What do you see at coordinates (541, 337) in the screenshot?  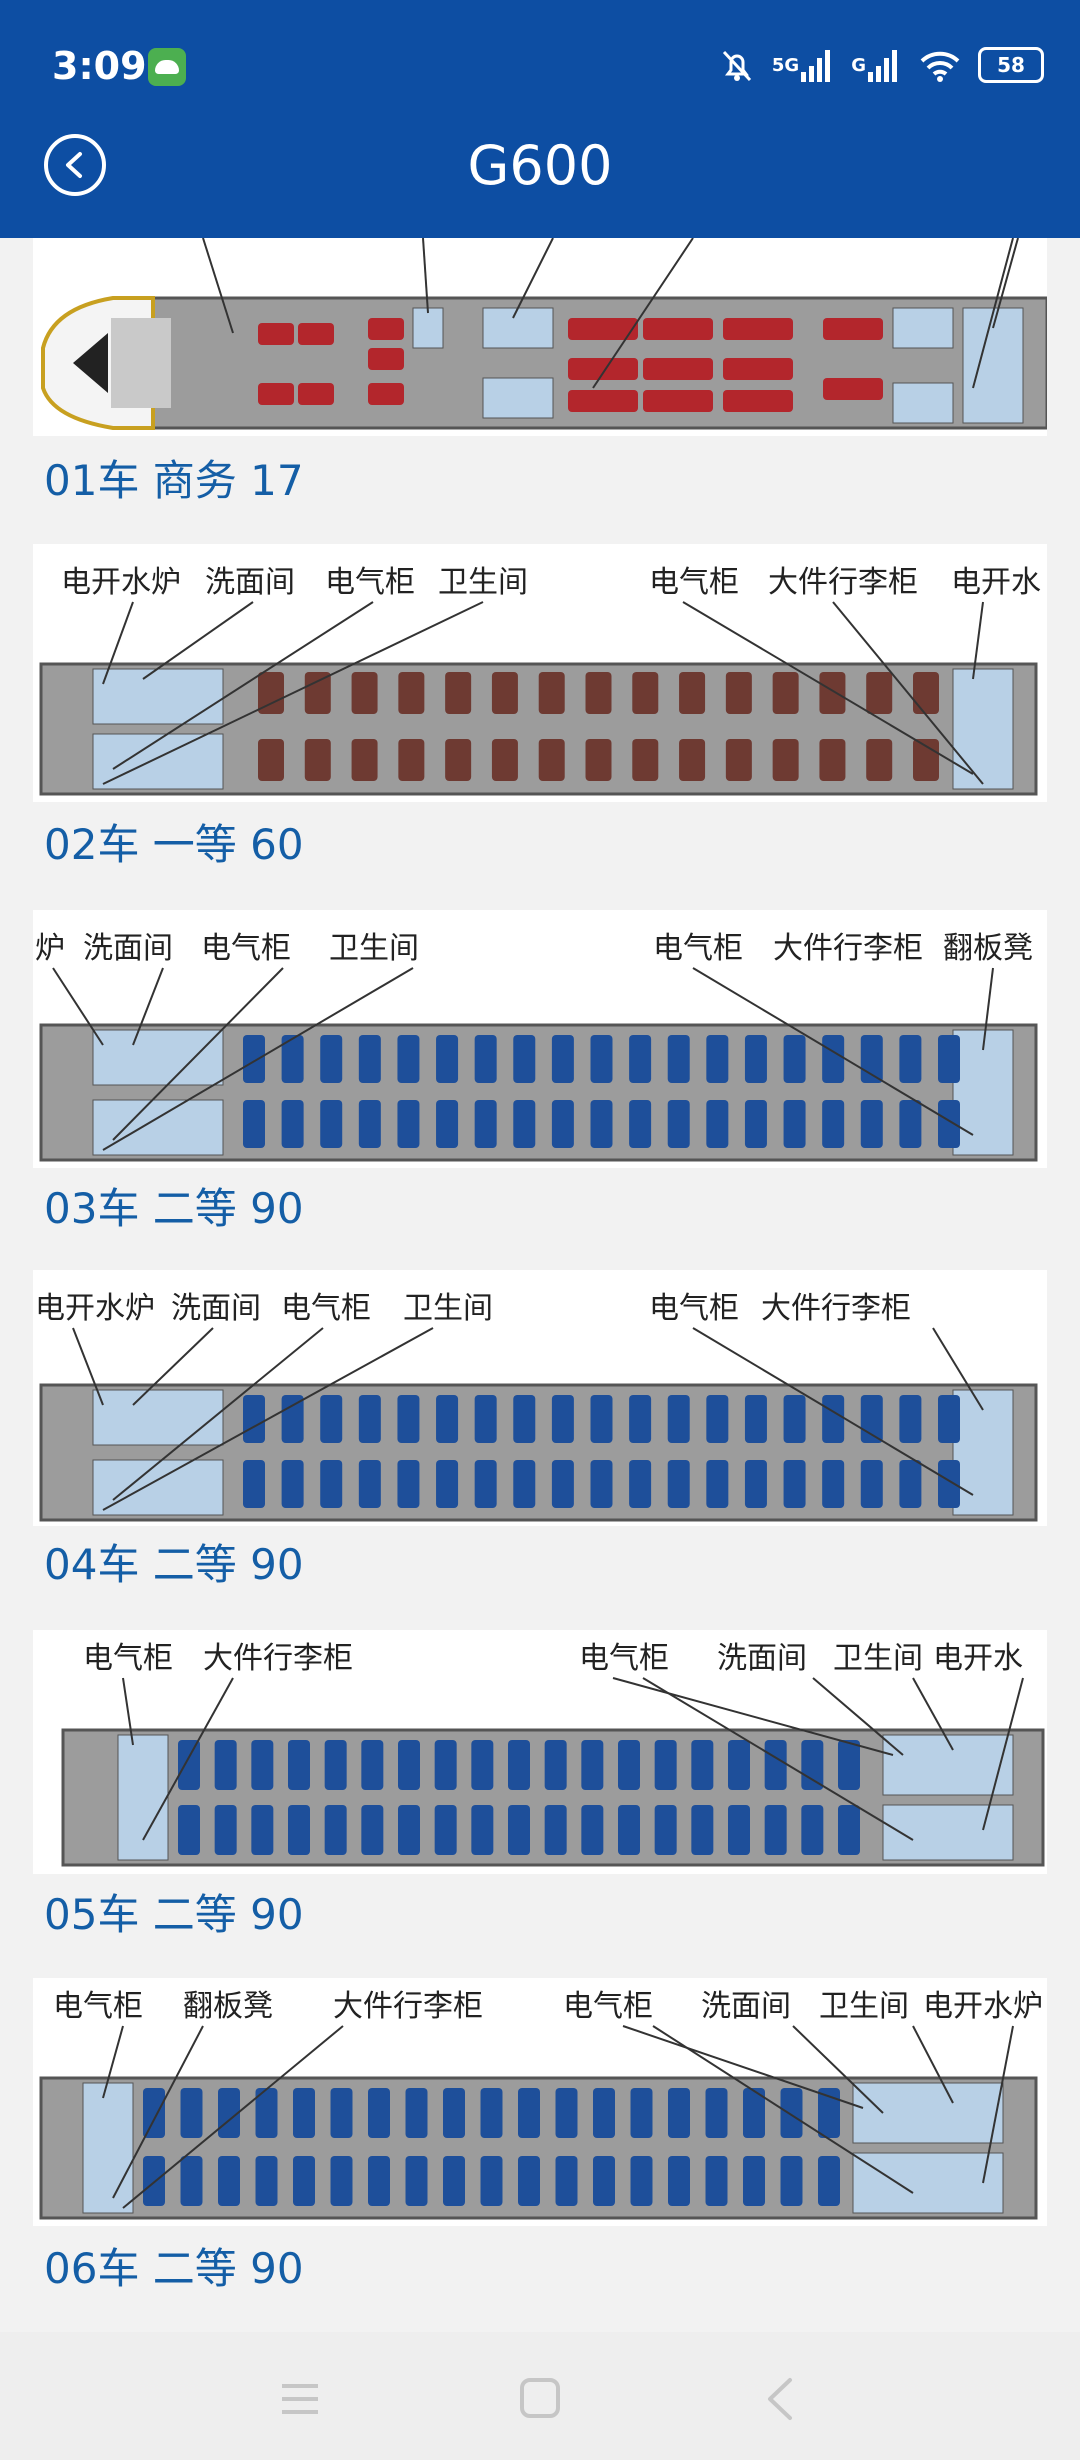 I see `car-diagram` at bounding box center [541, 337].